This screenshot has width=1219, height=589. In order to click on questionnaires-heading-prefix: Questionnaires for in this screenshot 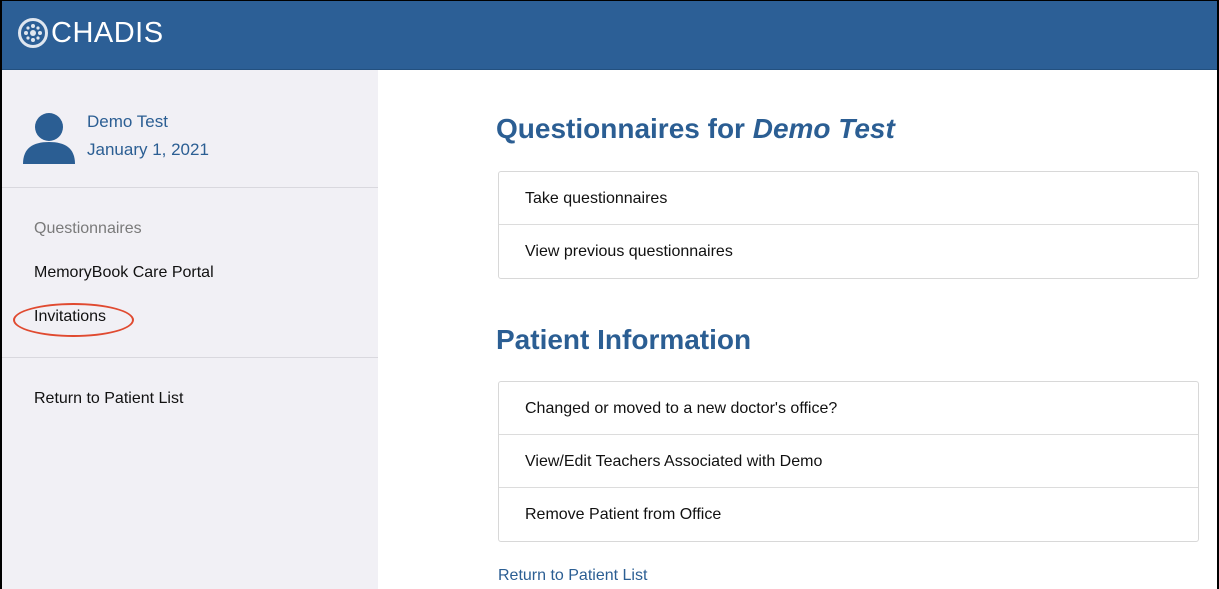, I will do `click(624, 128)`.